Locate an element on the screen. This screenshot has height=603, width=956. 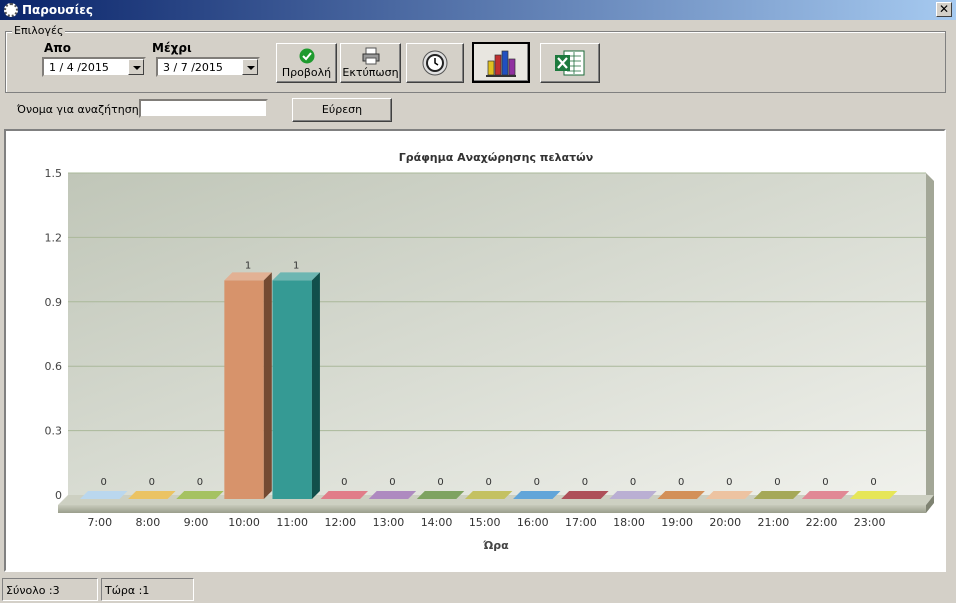
x-tick-label: 16:00 is located at coordinates (533, 522).